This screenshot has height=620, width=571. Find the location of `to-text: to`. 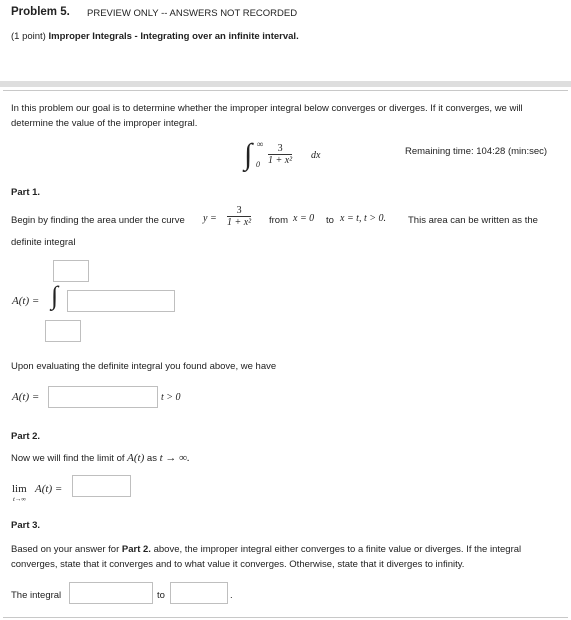

to-text: to is located at coordinates (330, 220).